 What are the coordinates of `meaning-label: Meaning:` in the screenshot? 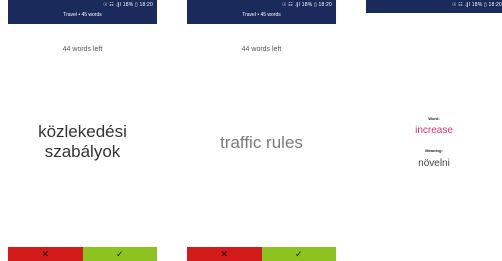 It's located at (434, 150).